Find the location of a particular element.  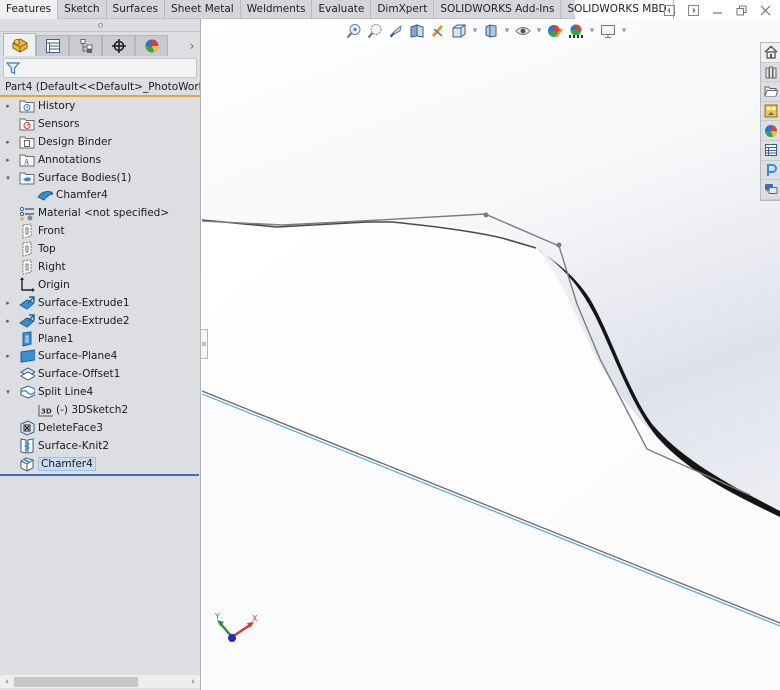

display-style-icon is located at coordinates (491, 31).